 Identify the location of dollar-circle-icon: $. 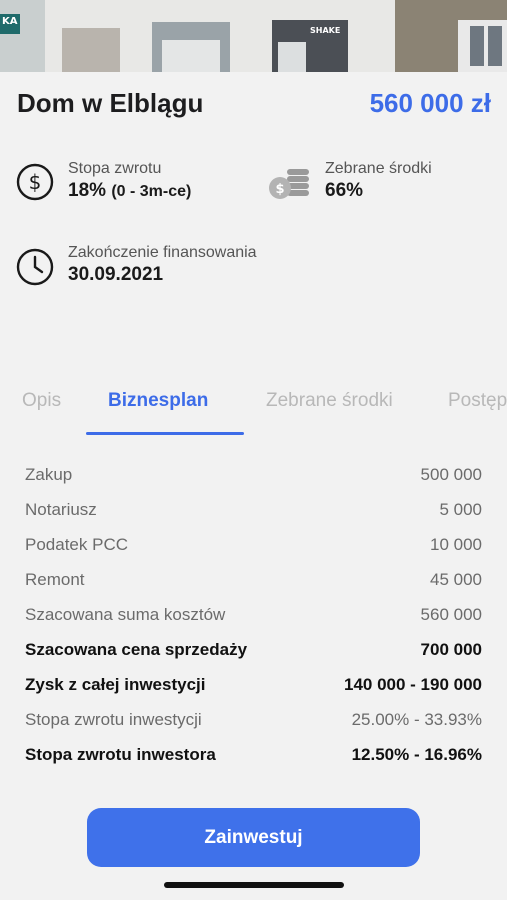
(35, 182).